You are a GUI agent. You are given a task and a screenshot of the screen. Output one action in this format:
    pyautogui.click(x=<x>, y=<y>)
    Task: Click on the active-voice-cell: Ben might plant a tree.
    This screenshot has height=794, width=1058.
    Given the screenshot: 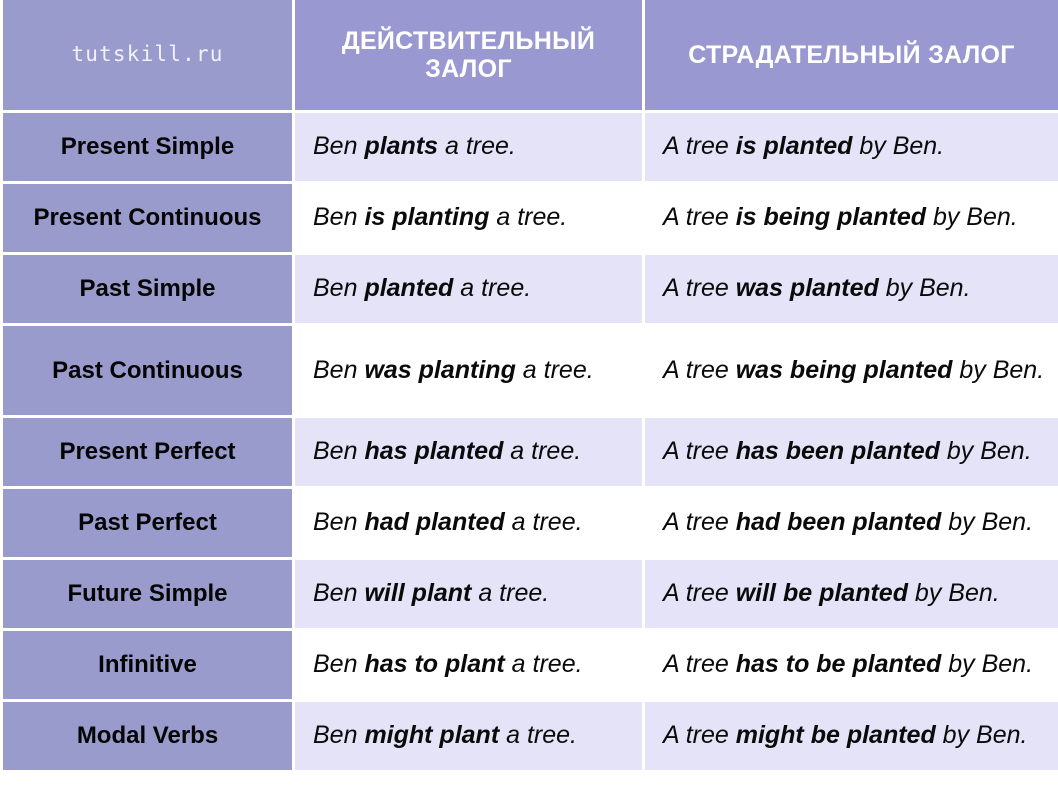 What is the action you would take?
    pyautogui.click(x=470, y=737)
    